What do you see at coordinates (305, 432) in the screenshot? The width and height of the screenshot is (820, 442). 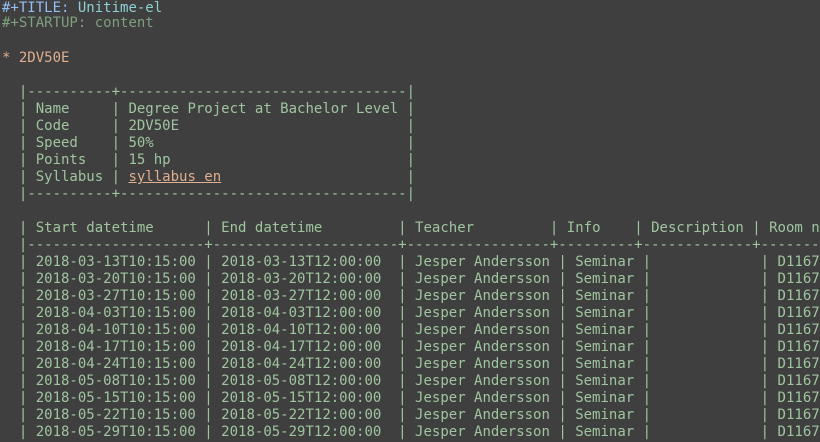 I see `end-datetime-cell: 2018-05-29T12:00:00` at bounding box center [305, 432].